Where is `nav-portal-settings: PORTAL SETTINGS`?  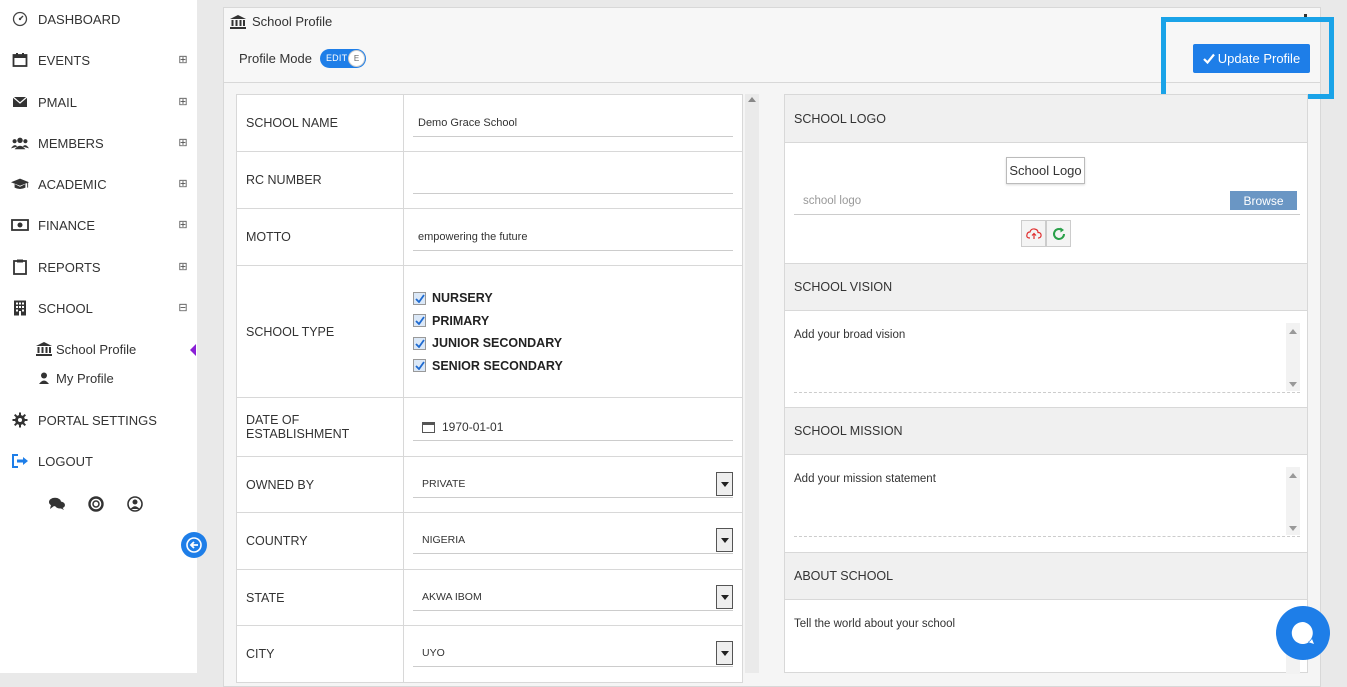
nav-portal-settings: PORTAL SETTINGS is located at coordinates (98, 420).